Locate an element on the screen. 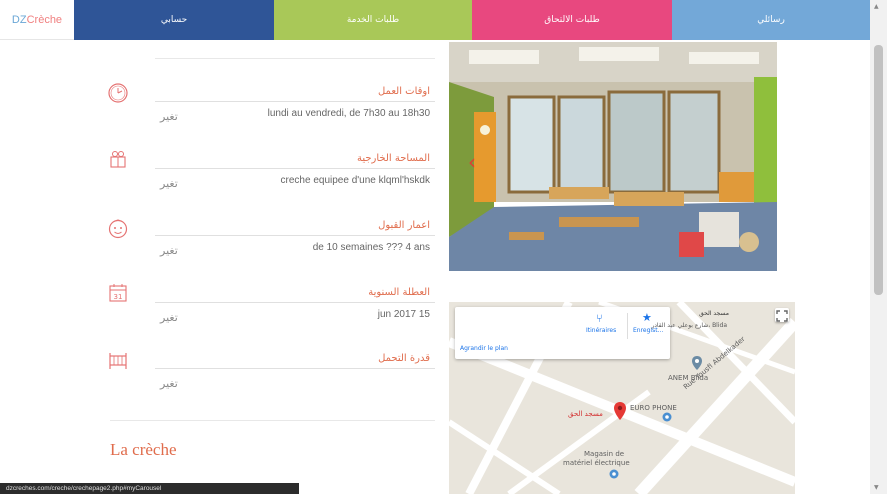 The height and width of the screenshot is (494, 887). change-link-ages: تغير is located at coordinates (169, 250).